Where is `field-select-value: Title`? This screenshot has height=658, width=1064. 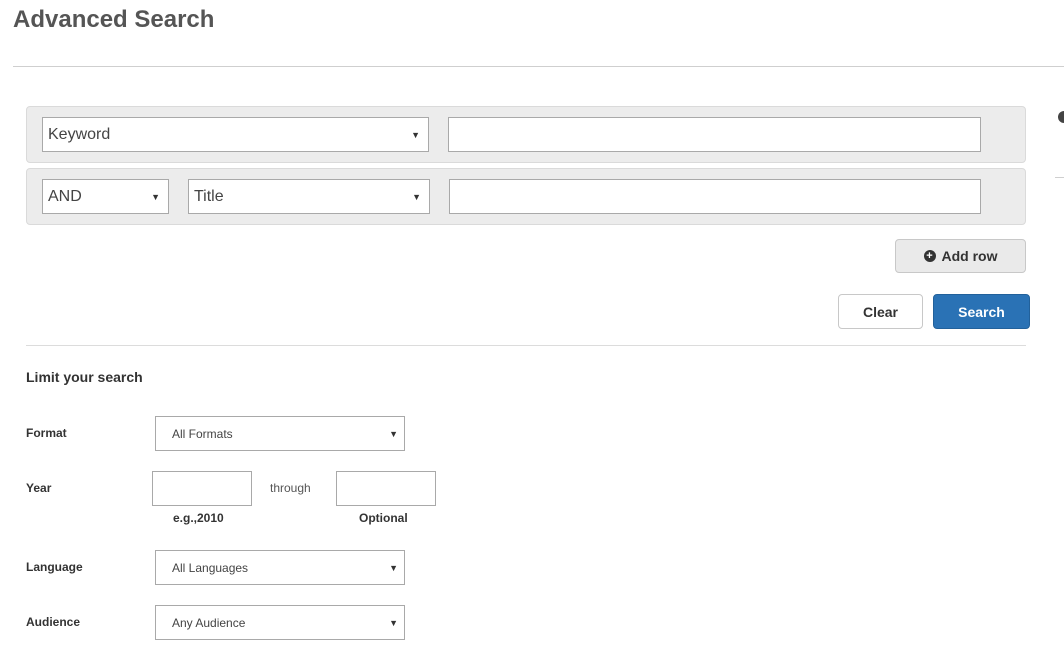
field-select-value: Title is located at coordinates (209, 196).